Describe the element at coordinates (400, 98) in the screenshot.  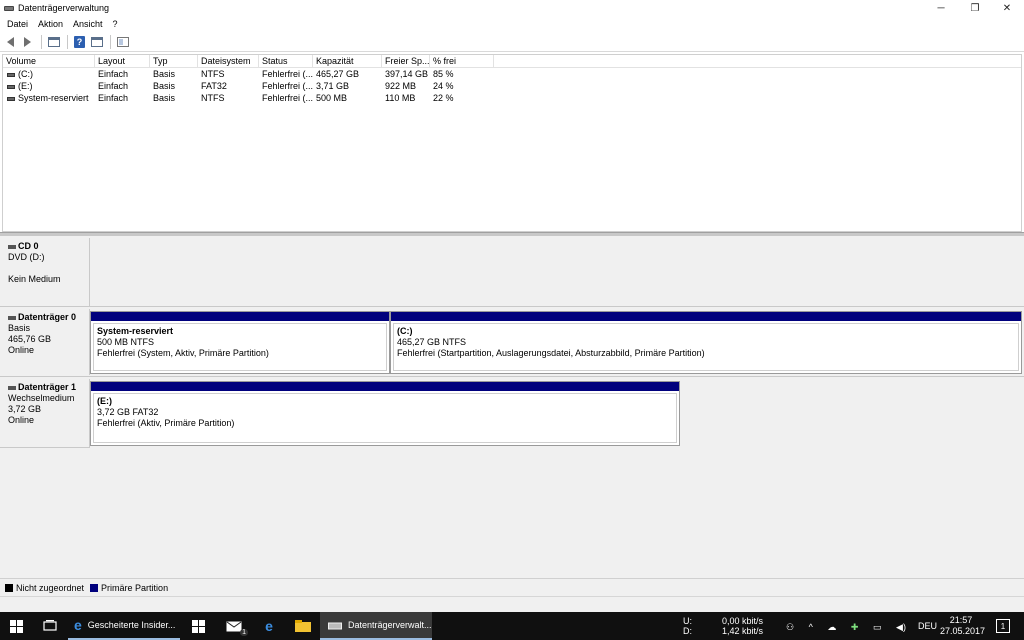
I see `cell-freier-speicher: 110 MB` at that location.